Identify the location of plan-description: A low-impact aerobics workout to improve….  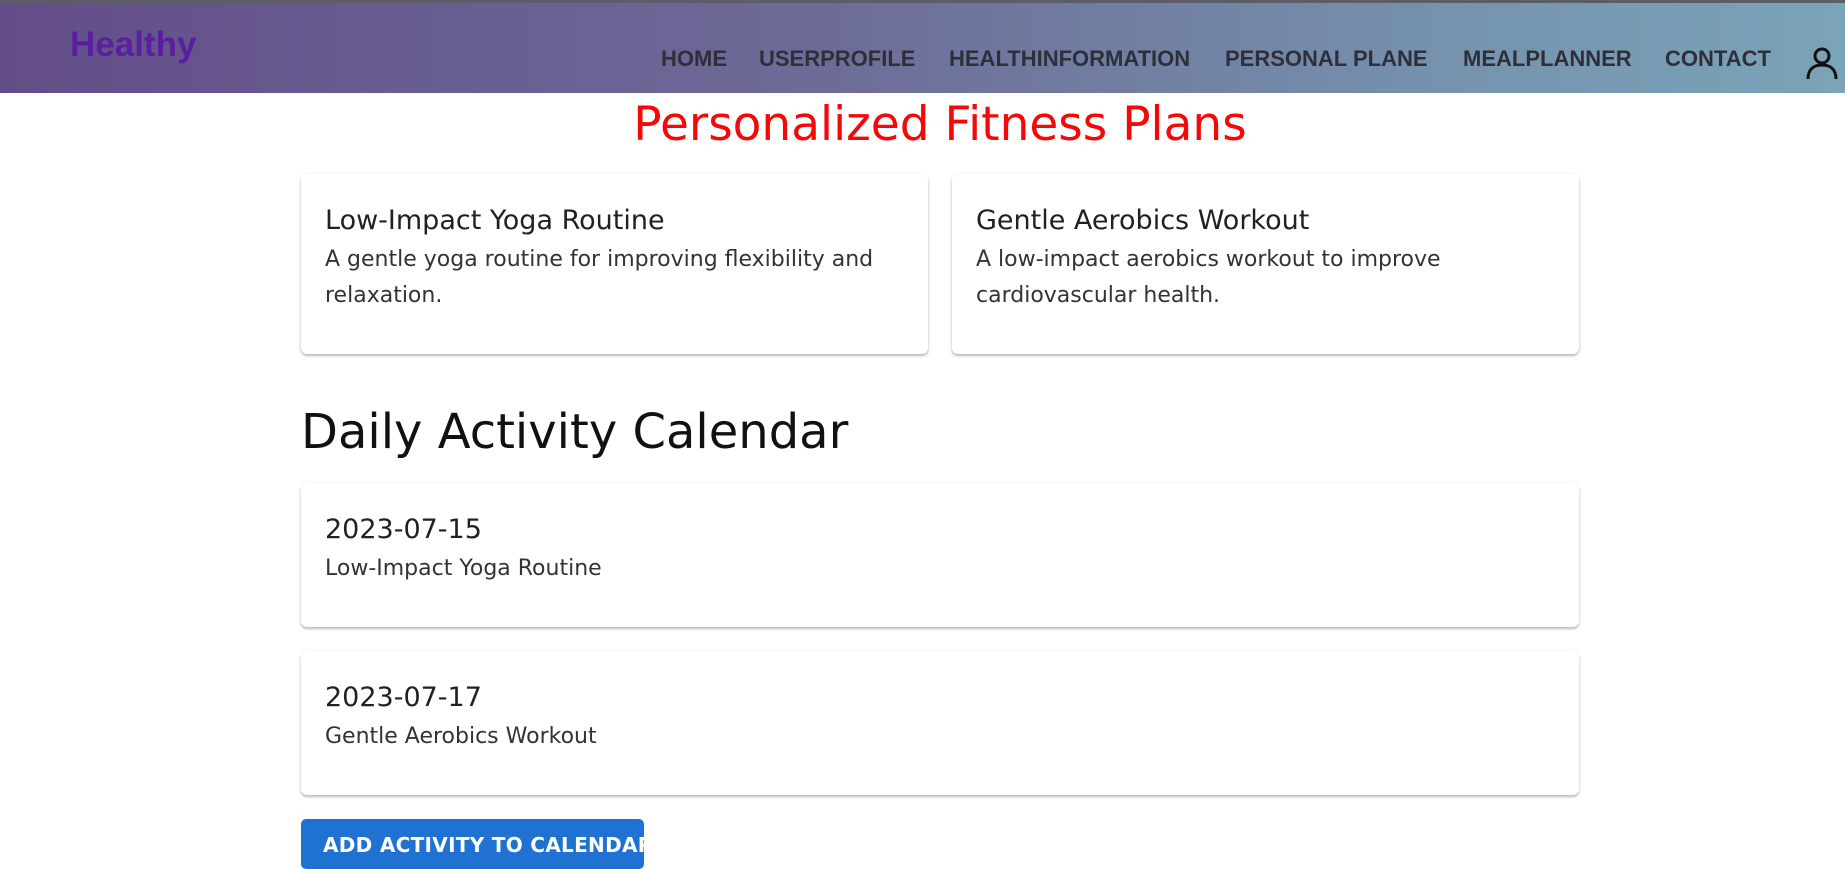
(1208, 277).